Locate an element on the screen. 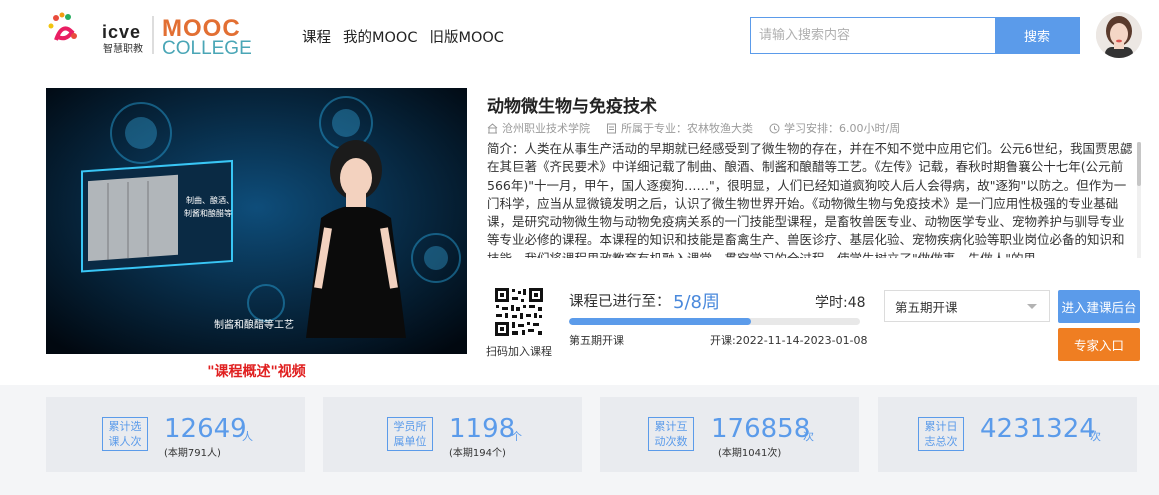  stat-card-units: 学员所 属单位 1198 个 (本期194个) is located at coordinates (452, 434).